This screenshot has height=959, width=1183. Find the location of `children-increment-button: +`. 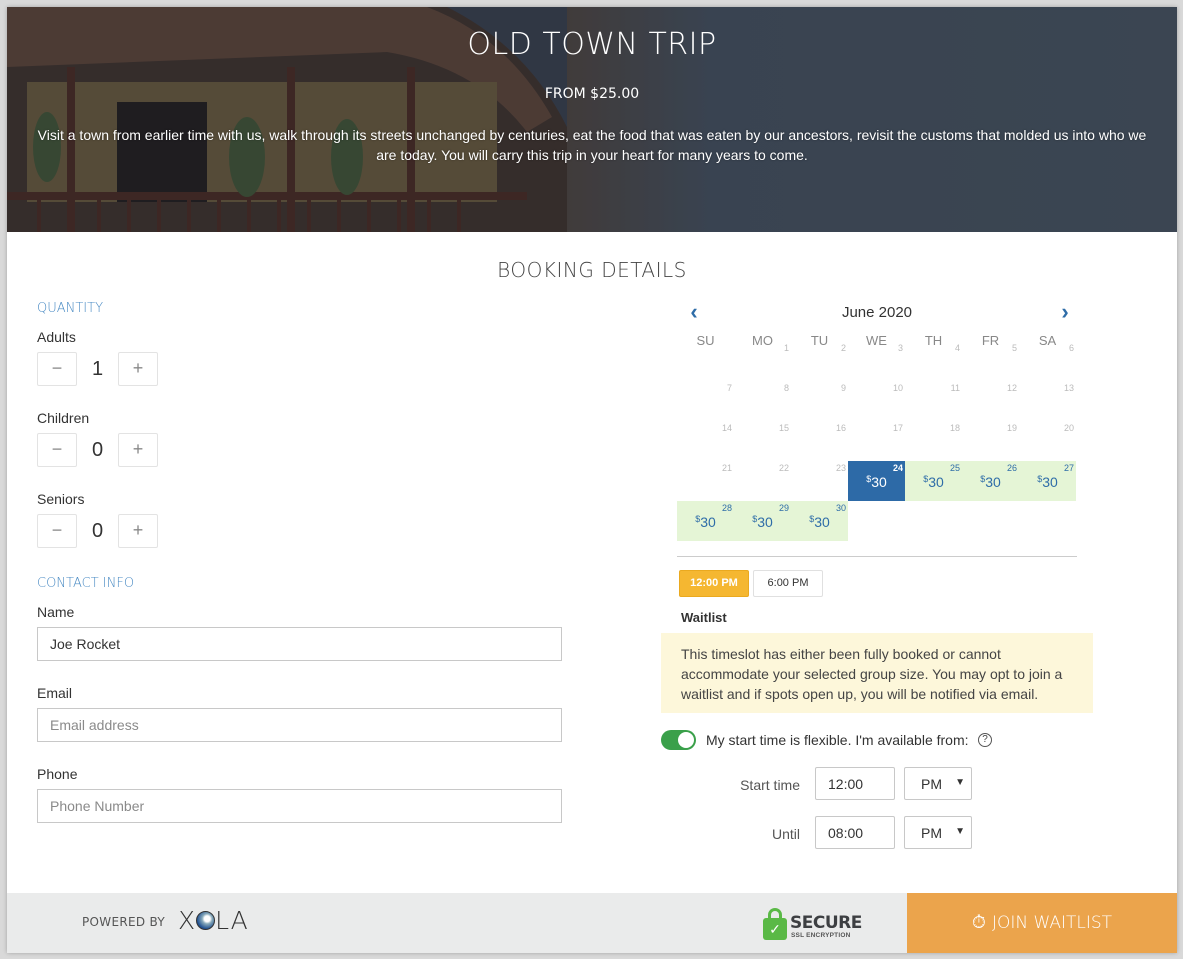

children-increment-button: + is located at coordinates (138, 450).